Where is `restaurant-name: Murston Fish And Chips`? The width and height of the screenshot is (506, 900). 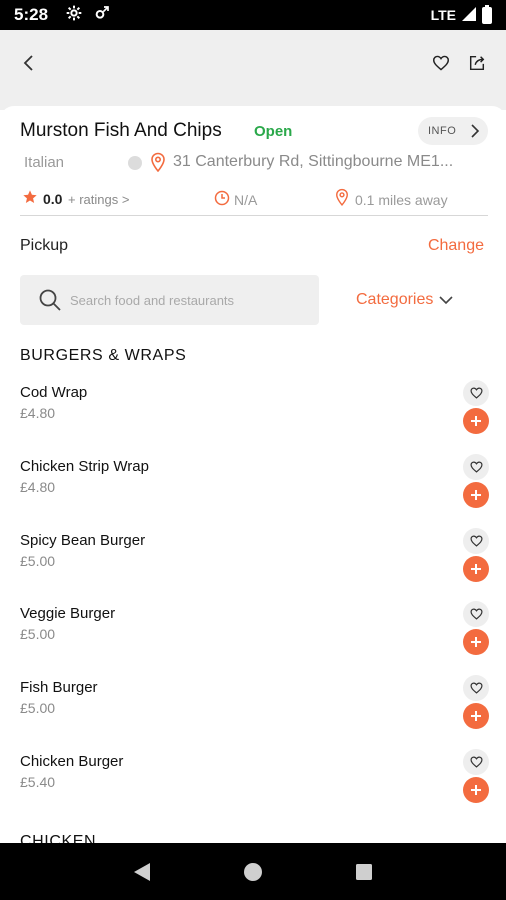
restaurant-name: Murston Fish And Chips is located at coordinates (121, 130).